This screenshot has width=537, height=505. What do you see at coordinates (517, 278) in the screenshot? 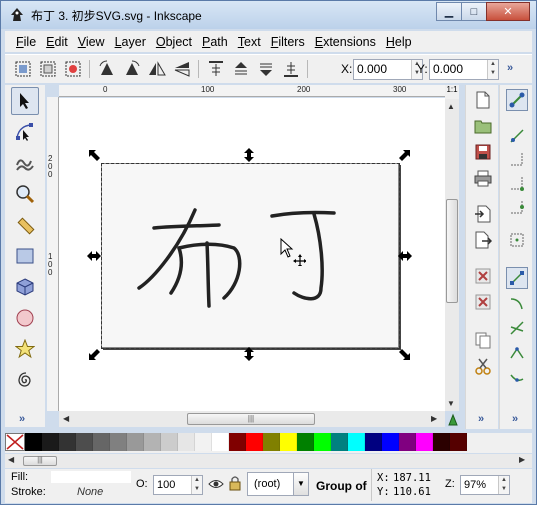
I see `snap-nodes-icon` at bounding box center [517, 278].